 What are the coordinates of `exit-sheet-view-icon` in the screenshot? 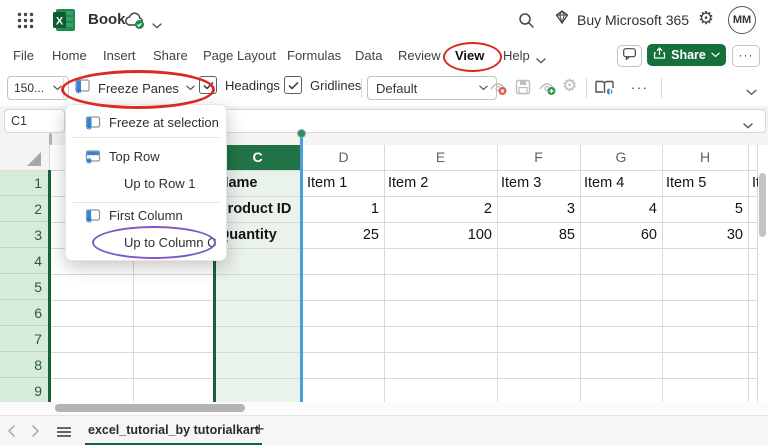 It's located at (498, 90).